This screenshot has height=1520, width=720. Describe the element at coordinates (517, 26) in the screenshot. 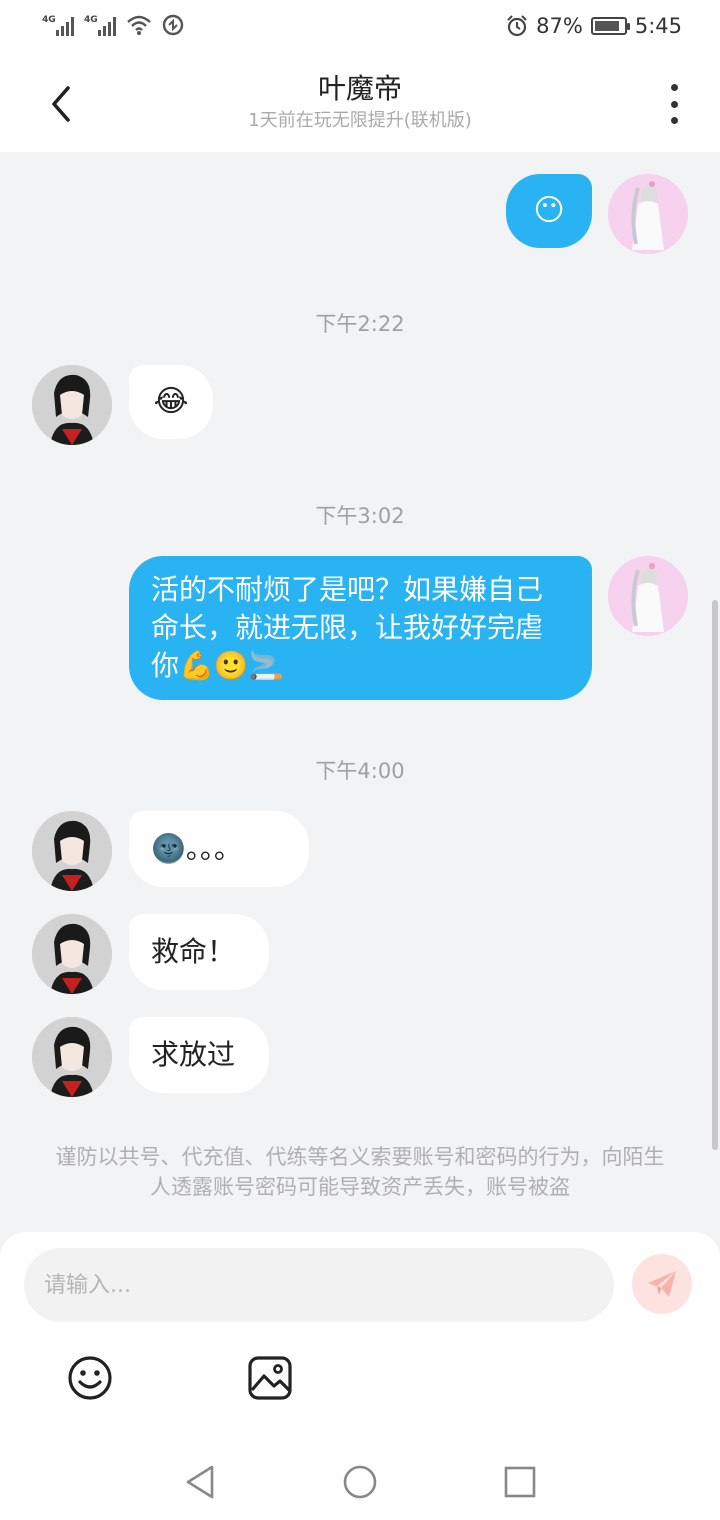

I see `alarm-icon` at that location.